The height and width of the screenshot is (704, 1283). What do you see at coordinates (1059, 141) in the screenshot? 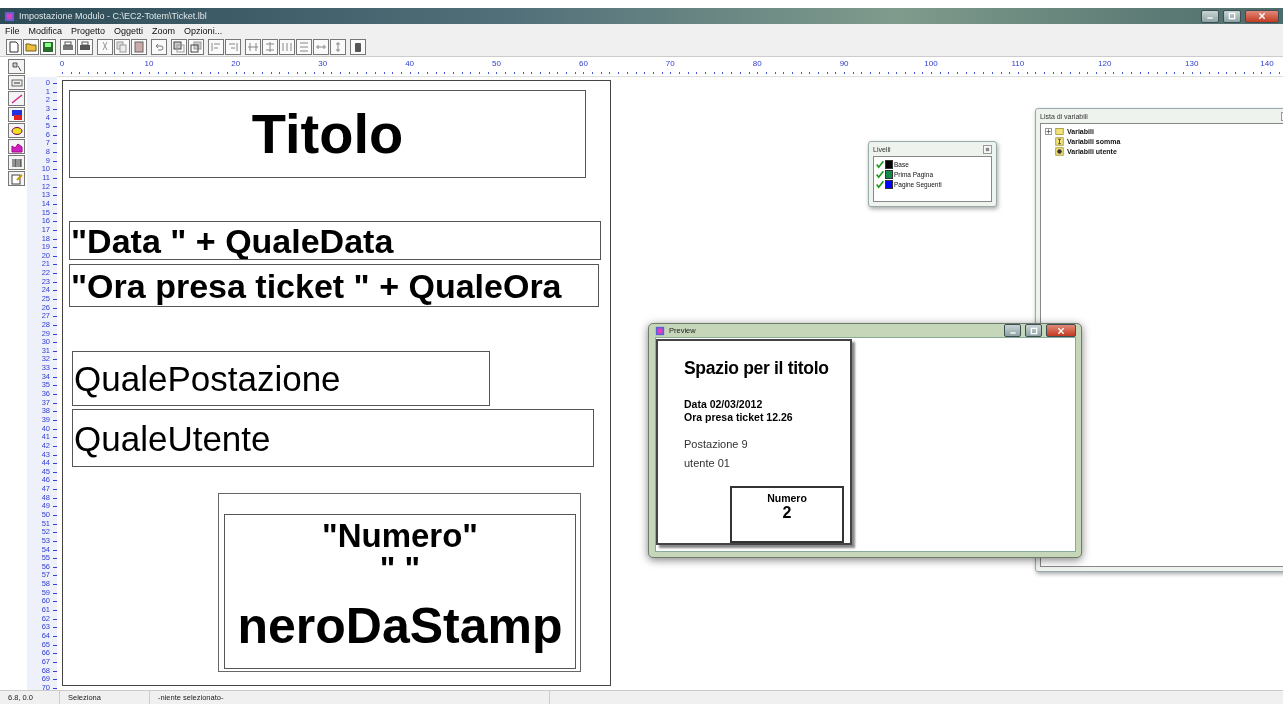
I see `sum-icon` at bounding box center [1059, 141].